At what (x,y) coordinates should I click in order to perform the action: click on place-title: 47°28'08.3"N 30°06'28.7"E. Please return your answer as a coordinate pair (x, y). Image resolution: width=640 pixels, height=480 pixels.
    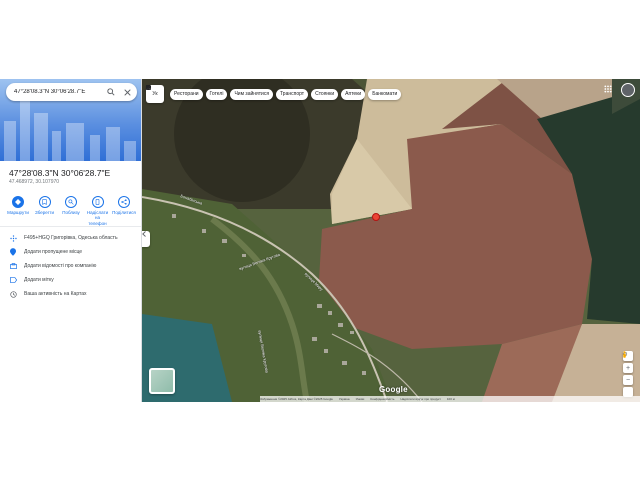
    Looking at the image, I should click on (60, 173).